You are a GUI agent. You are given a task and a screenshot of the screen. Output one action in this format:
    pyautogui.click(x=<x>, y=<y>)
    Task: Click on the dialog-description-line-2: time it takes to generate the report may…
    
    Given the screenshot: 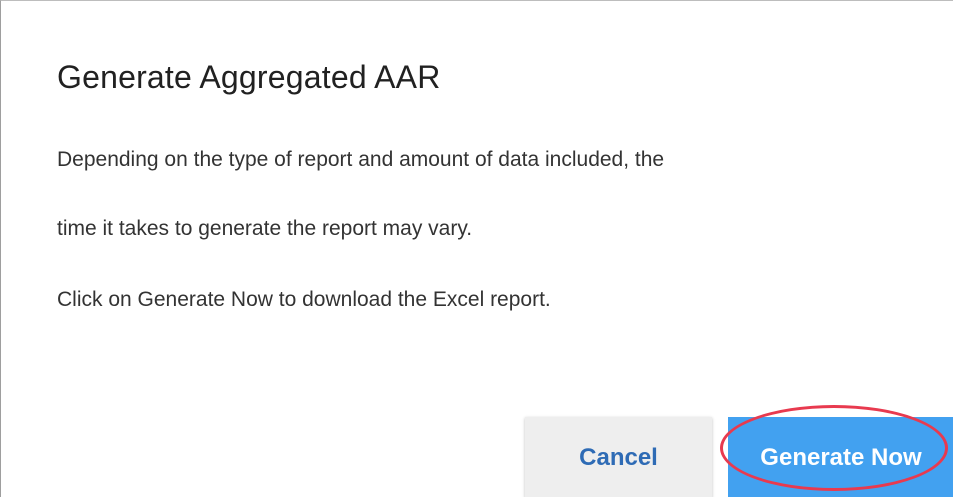 What is the action you would take?
    pyautogui.click(x=265, y=228)
    